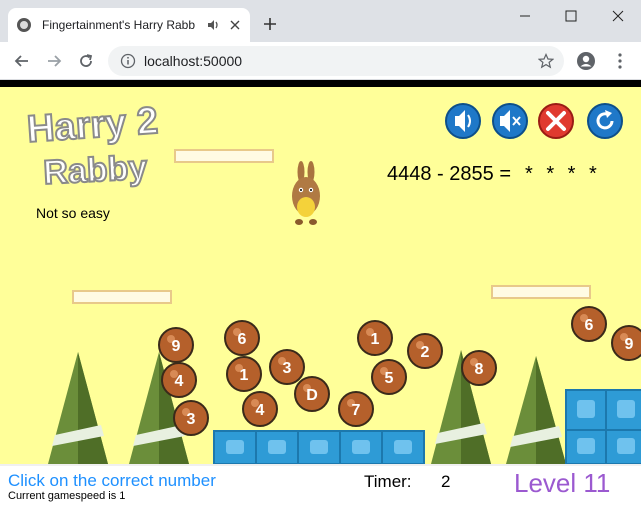 The height and width of the screenshot is (518, 641). Describe the element at coordinates (446, 481) in the screenshot. I see `timer-value: 2` at that location.